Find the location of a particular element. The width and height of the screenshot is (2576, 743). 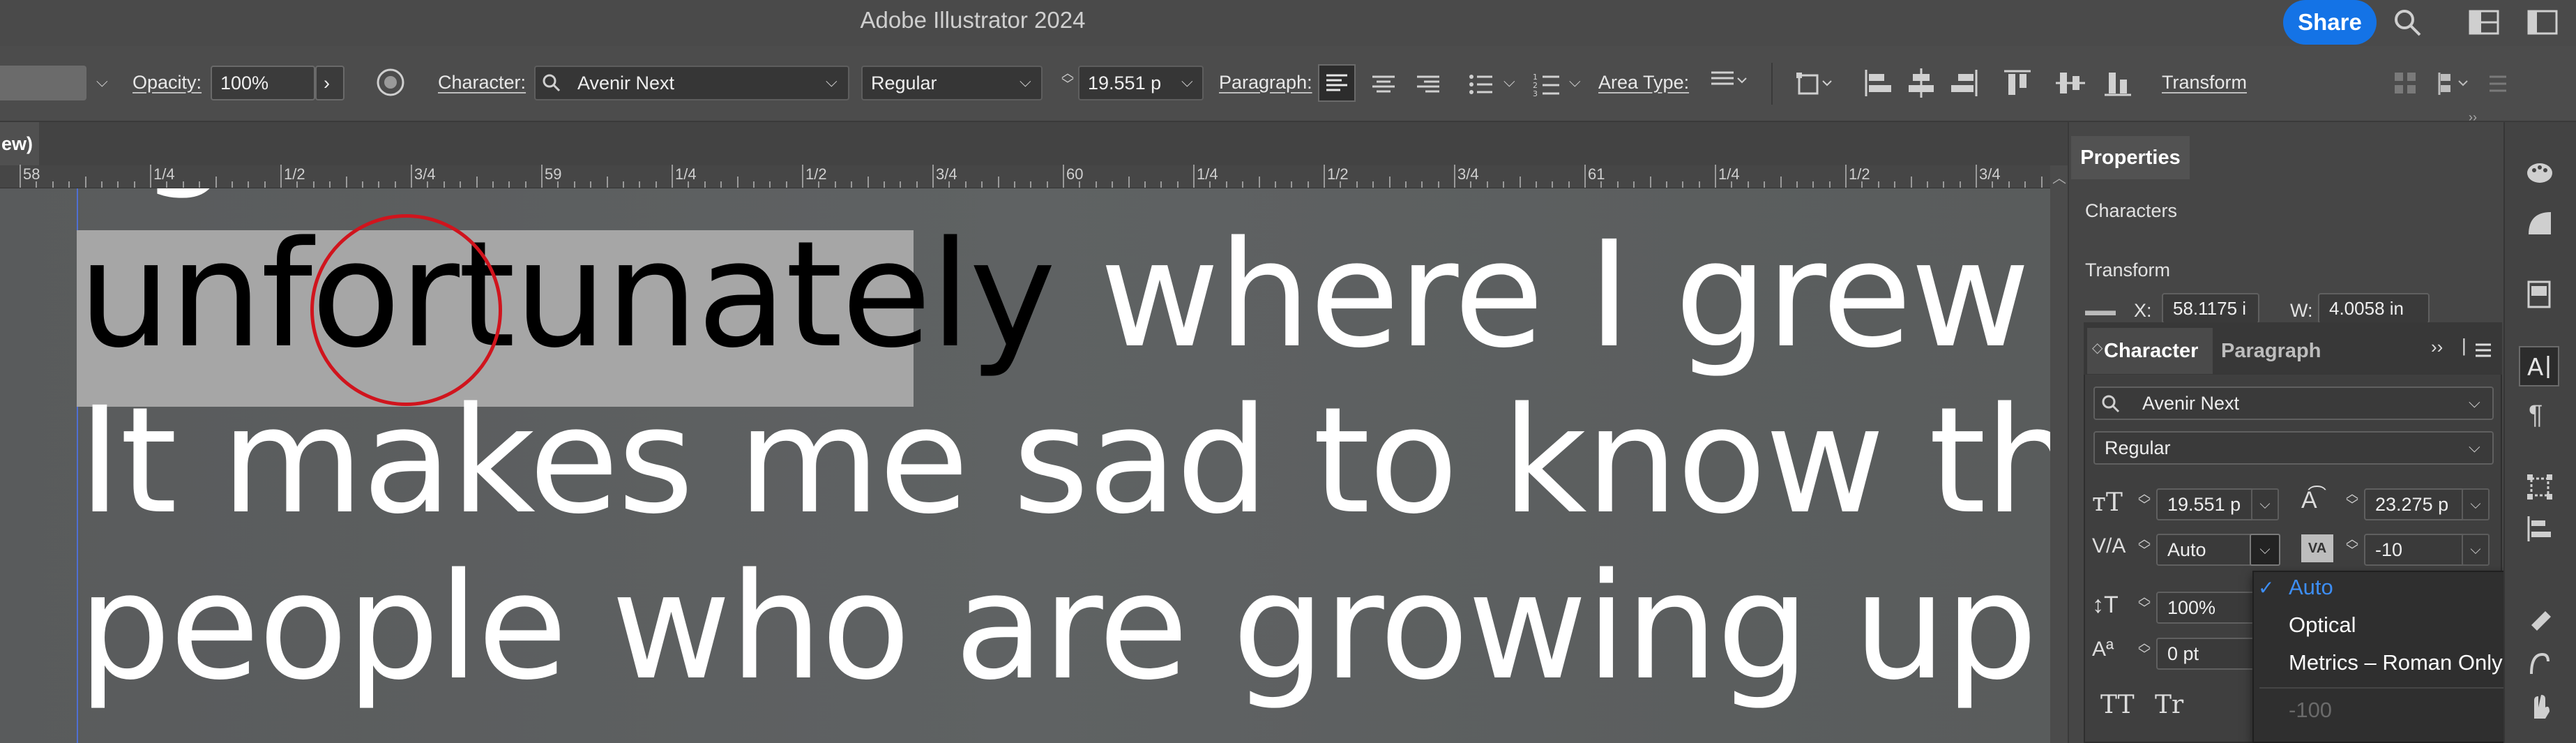

small-caps-button: Tr is located at coordinates (2169, 705).